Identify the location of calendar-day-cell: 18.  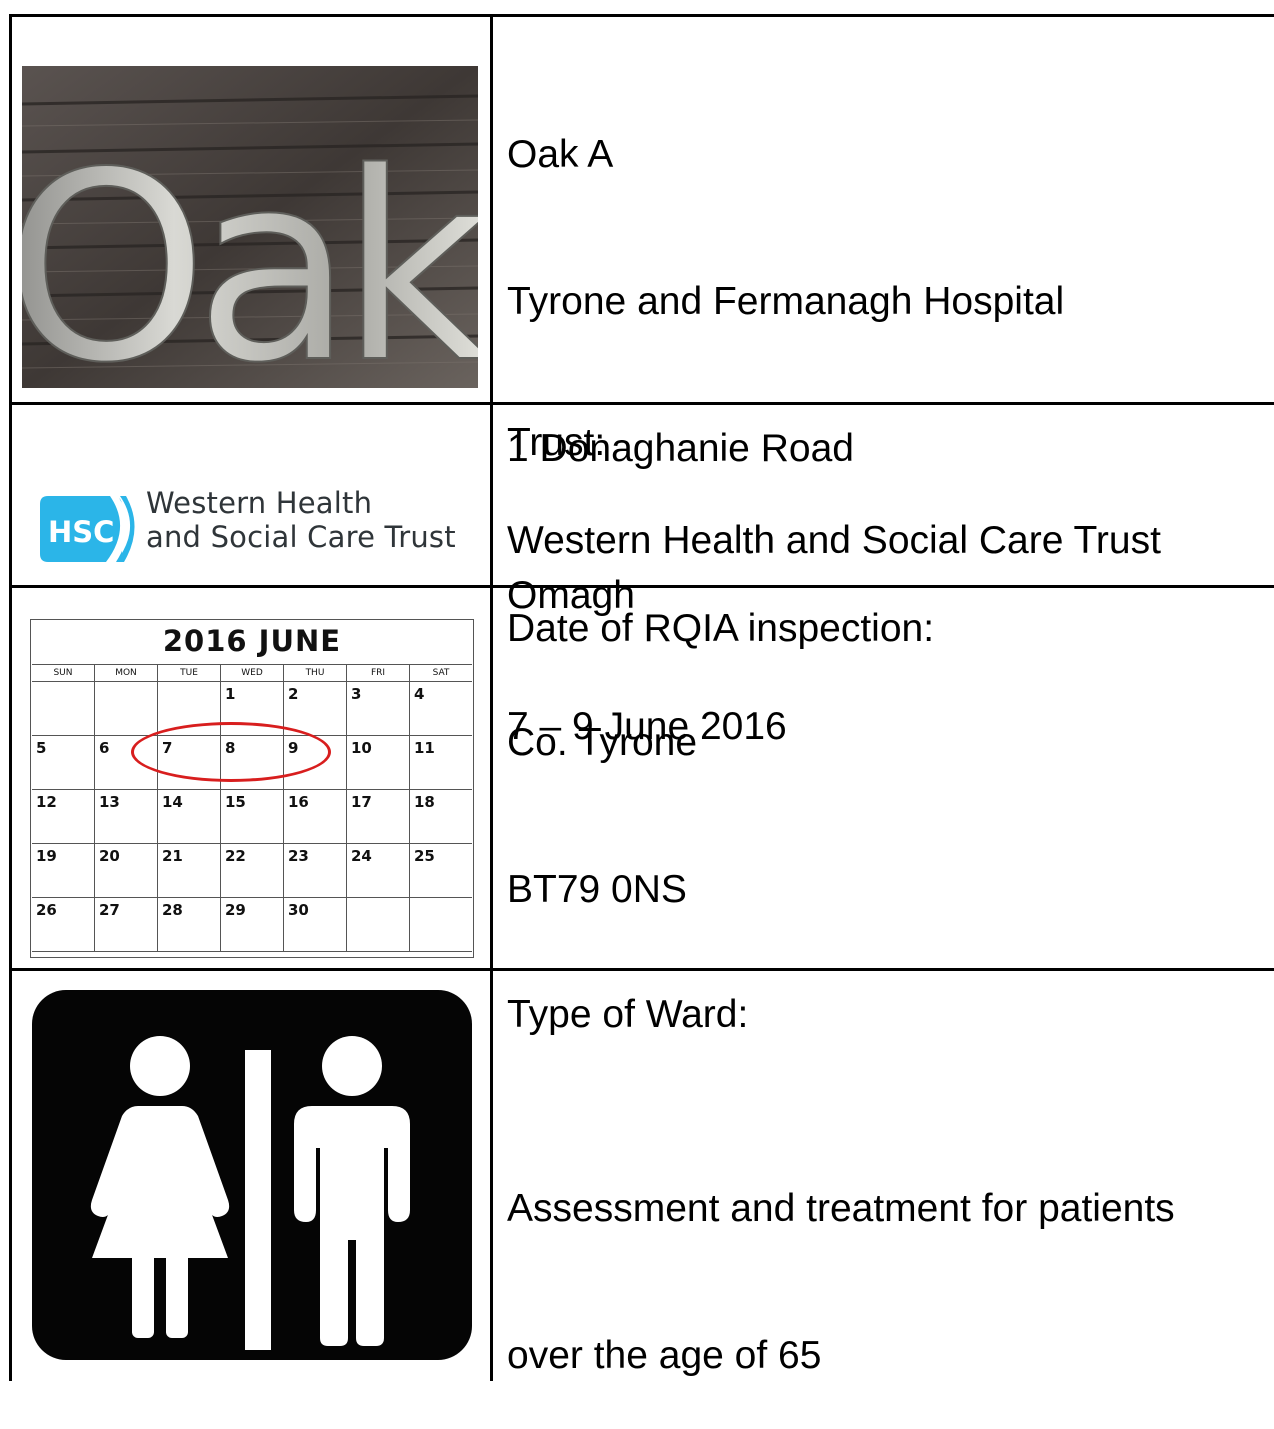
(441, 816).